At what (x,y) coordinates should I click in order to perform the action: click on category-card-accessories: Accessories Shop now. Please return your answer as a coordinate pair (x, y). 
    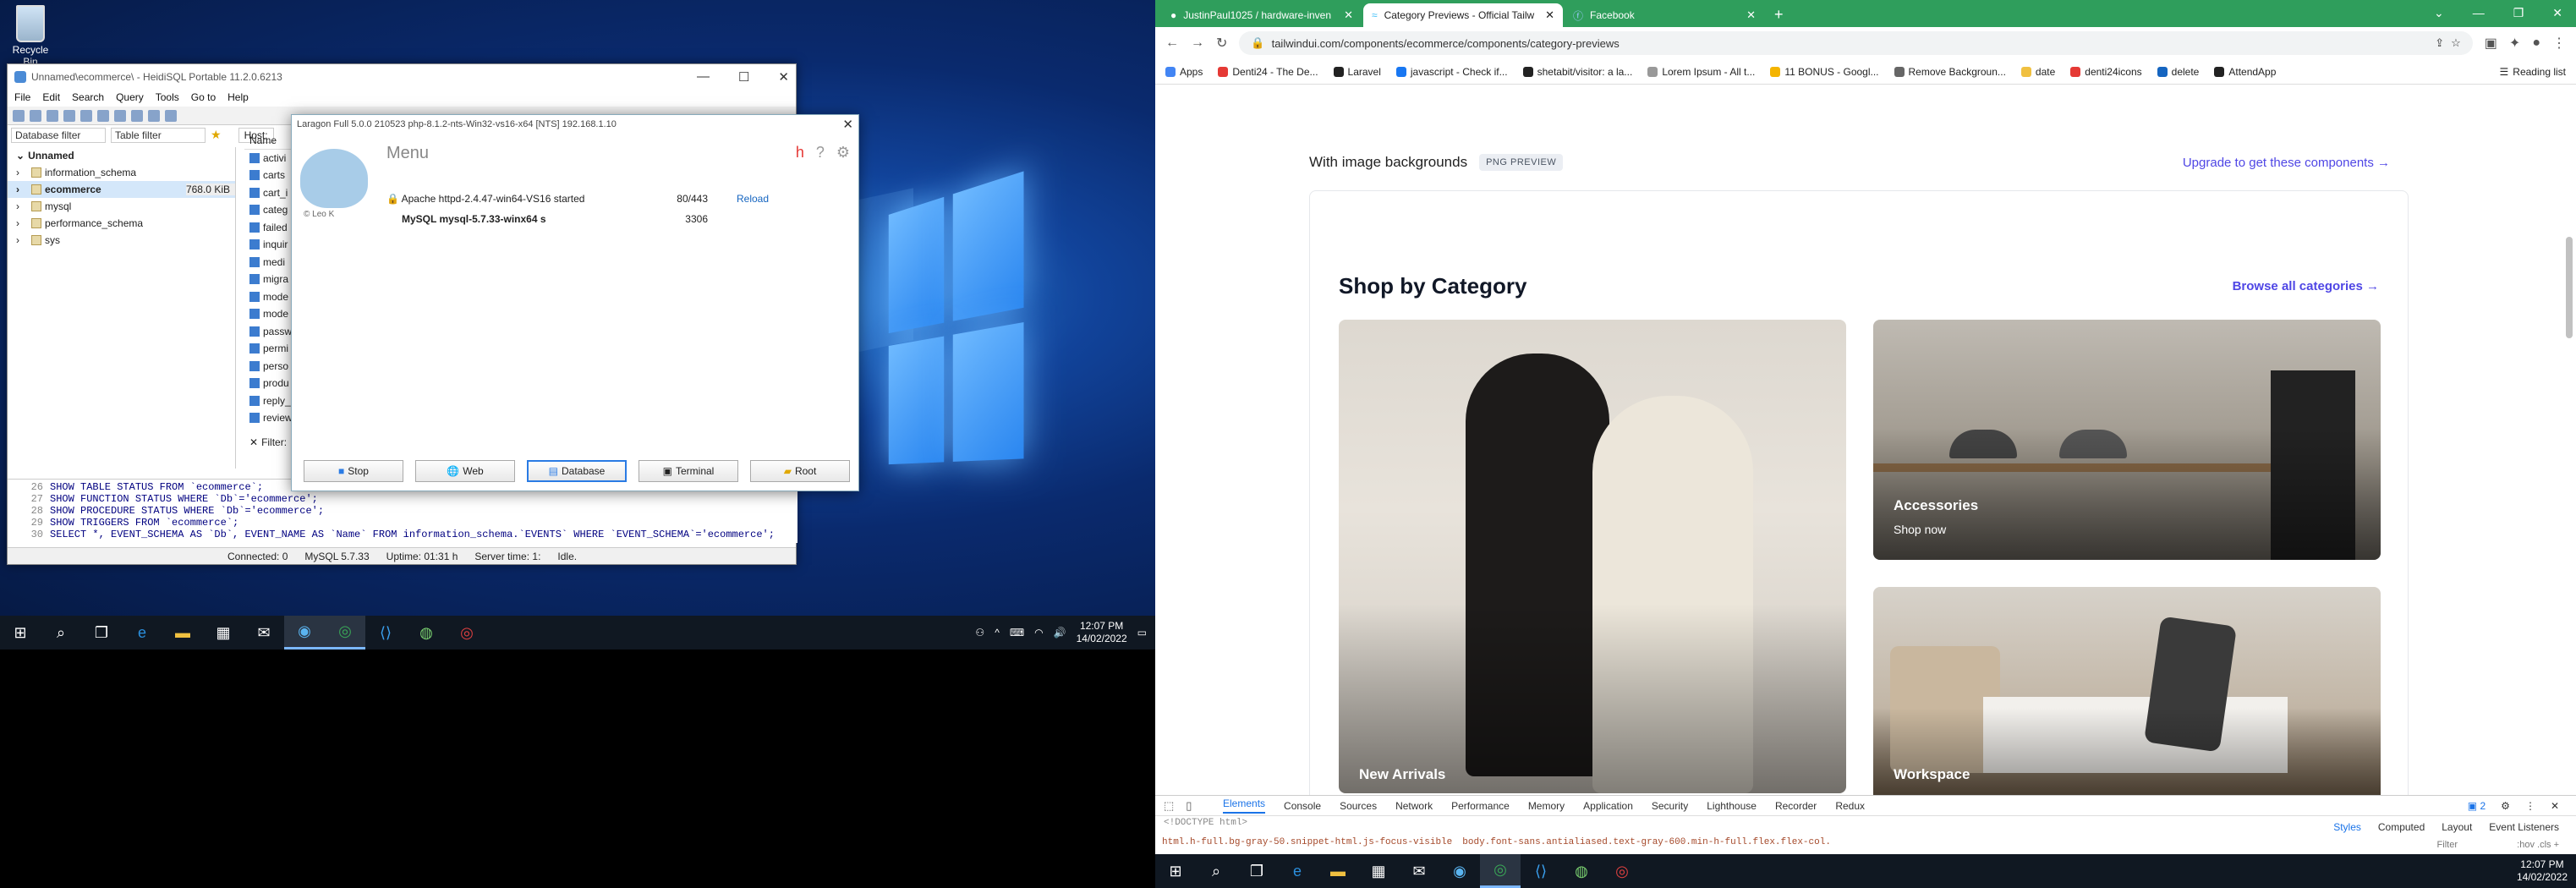
    Looking at the image, I should click on (2127, 440).